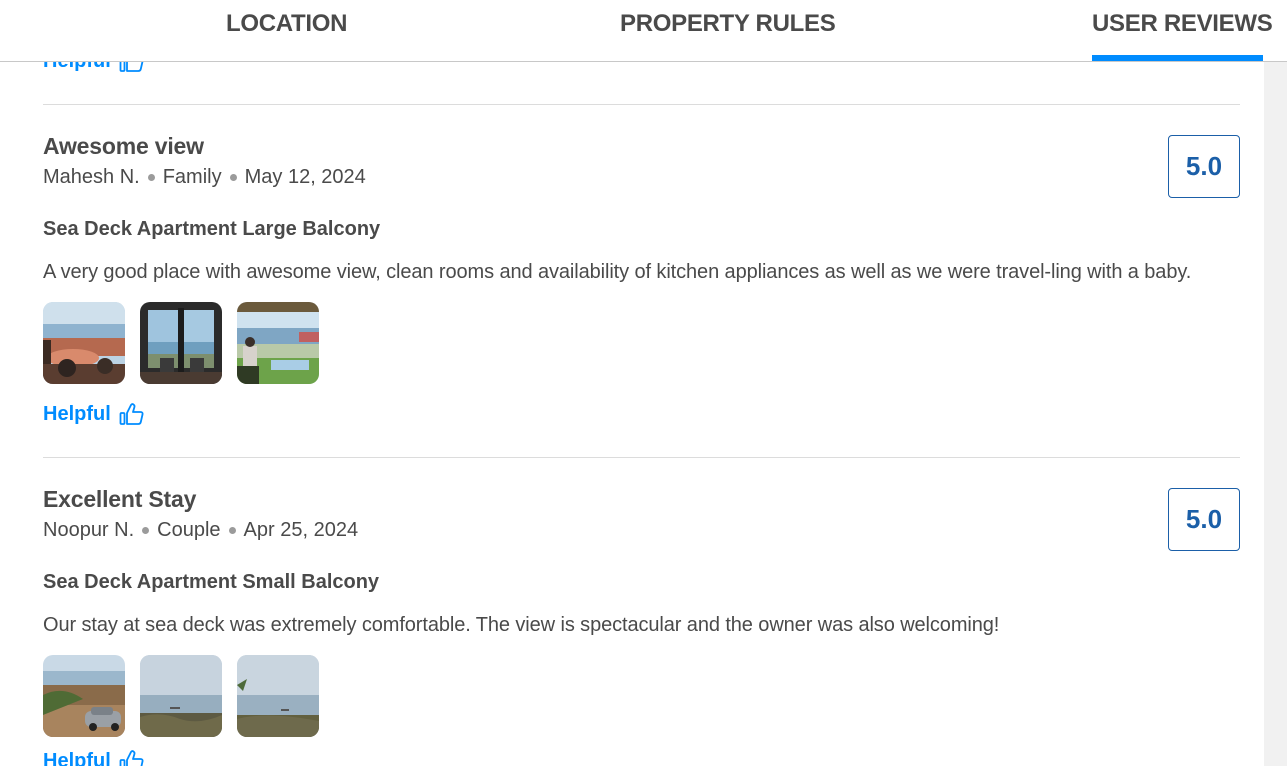 This screenshot has height=766, width=1287. What do you see at coordinates (91, 177) in the screenshot?
I see `review-author: Mahesh N.` at bounding box center [91, 177].